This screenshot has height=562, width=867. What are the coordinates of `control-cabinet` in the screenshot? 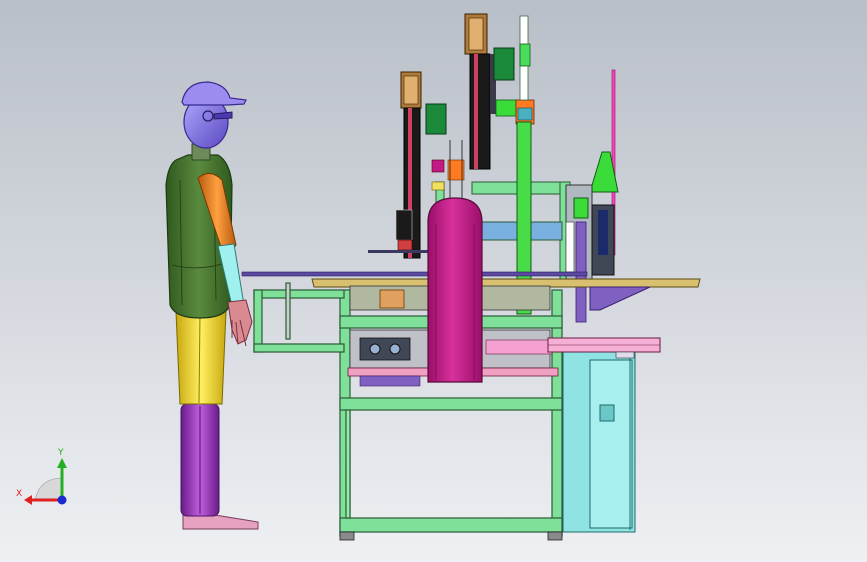 It's located at (599, 439).